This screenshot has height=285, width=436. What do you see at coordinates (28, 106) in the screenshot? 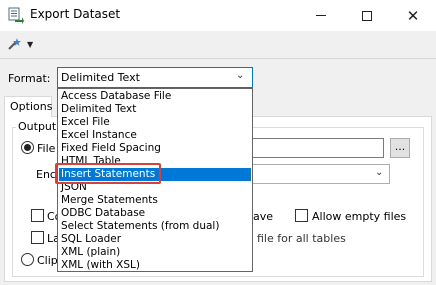
I see `tab-options: Options` at bounding box center [28, 106].